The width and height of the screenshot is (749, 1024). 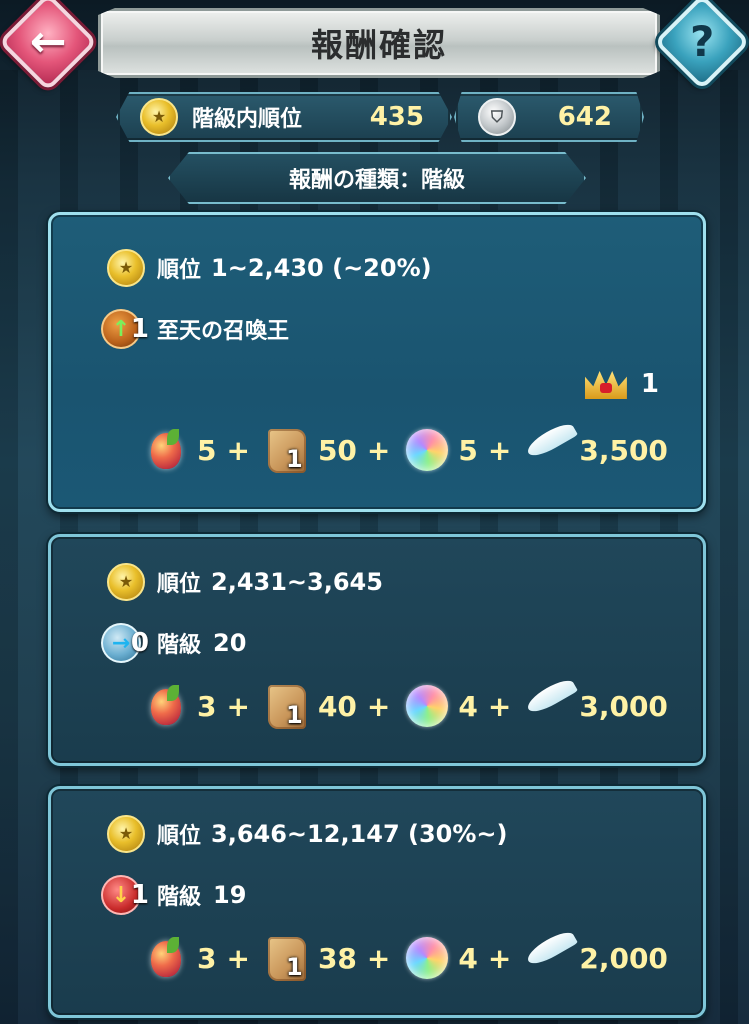 I want to click on help-gem: ?, so click(x=701, y=45).